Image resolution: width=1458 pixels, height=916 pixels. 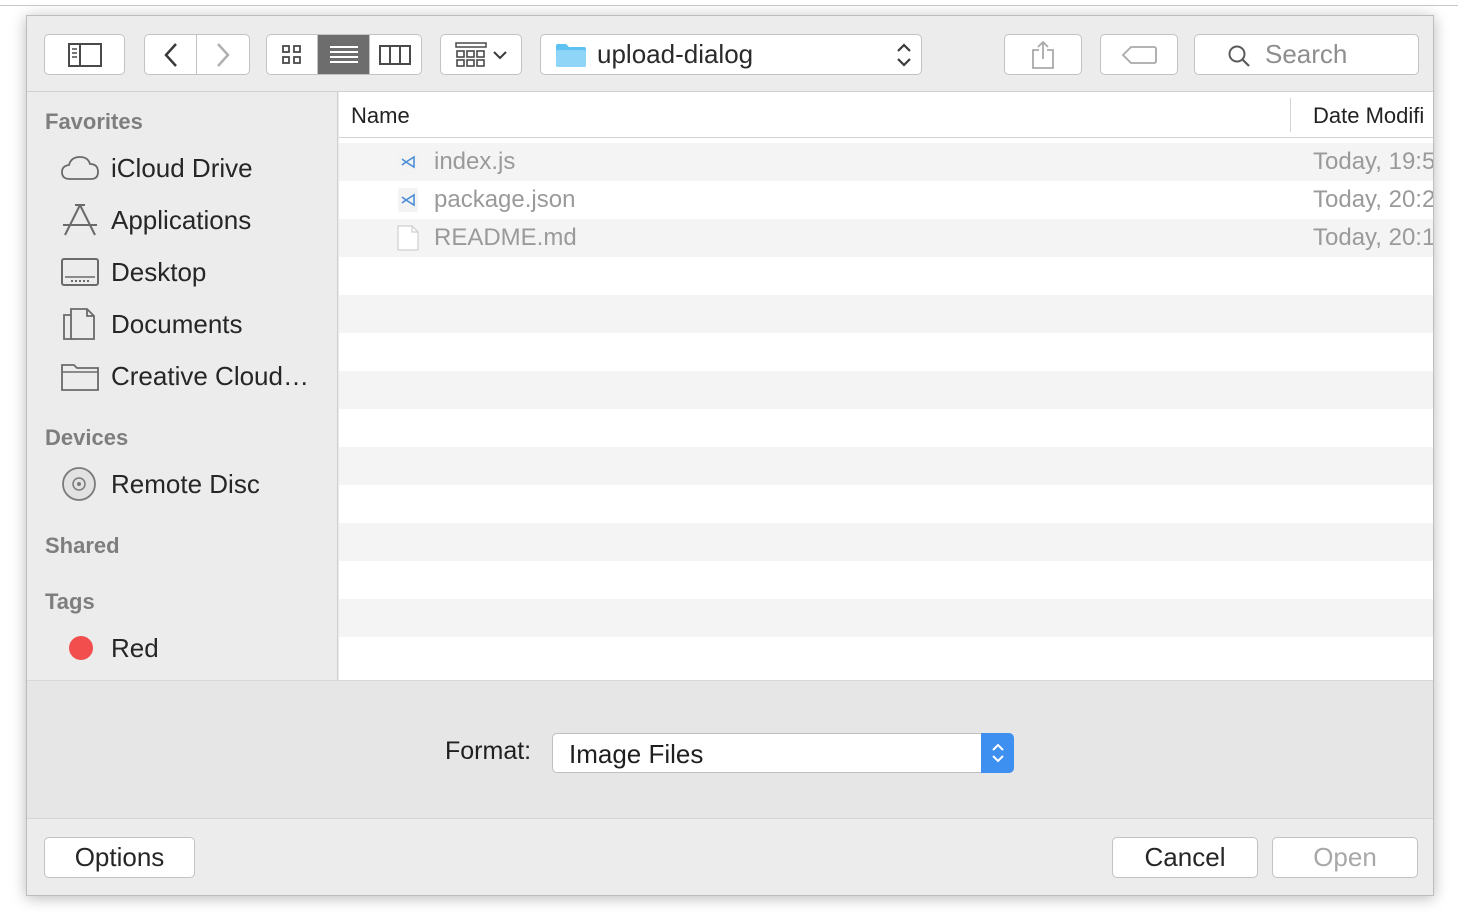 What do you see at coordinates (488, 751) in the screenshot?
I see `format-label: Format:` at bounding box center [488, 751].